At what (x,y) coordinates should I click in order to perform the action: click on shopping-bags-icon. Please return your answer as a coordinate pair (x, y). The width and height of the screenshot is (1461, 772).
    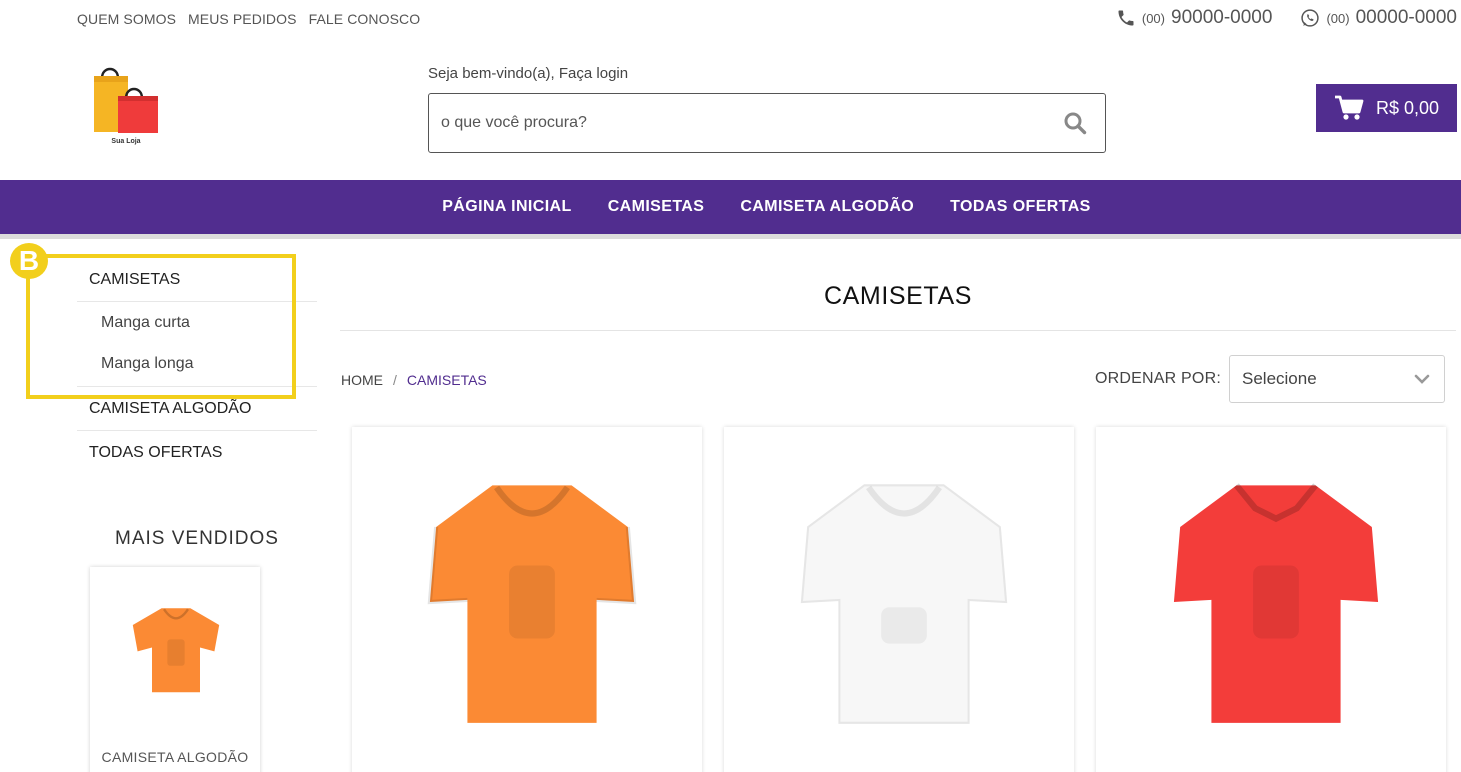
    Looking at the image, I should click on (126, 100).